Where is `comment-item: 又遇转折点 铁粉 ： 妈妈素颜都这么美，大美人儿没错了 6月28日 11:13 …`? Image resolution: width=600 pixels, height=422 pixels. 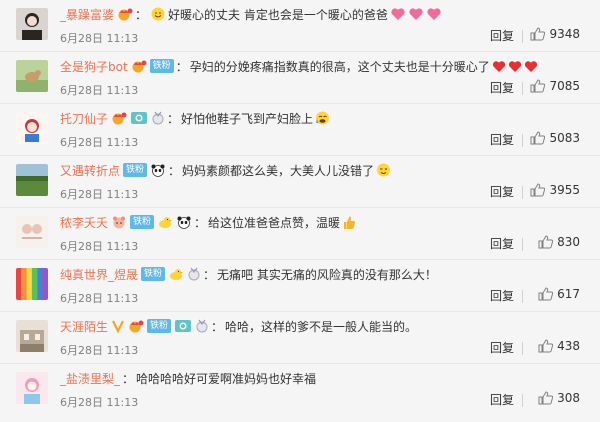
comment-item: 又遇转折点 铁粉 ： 妈妈素颜都这么美，大美人儿没错了 6月28日 11:13 … is located at coordinates (300, 182).